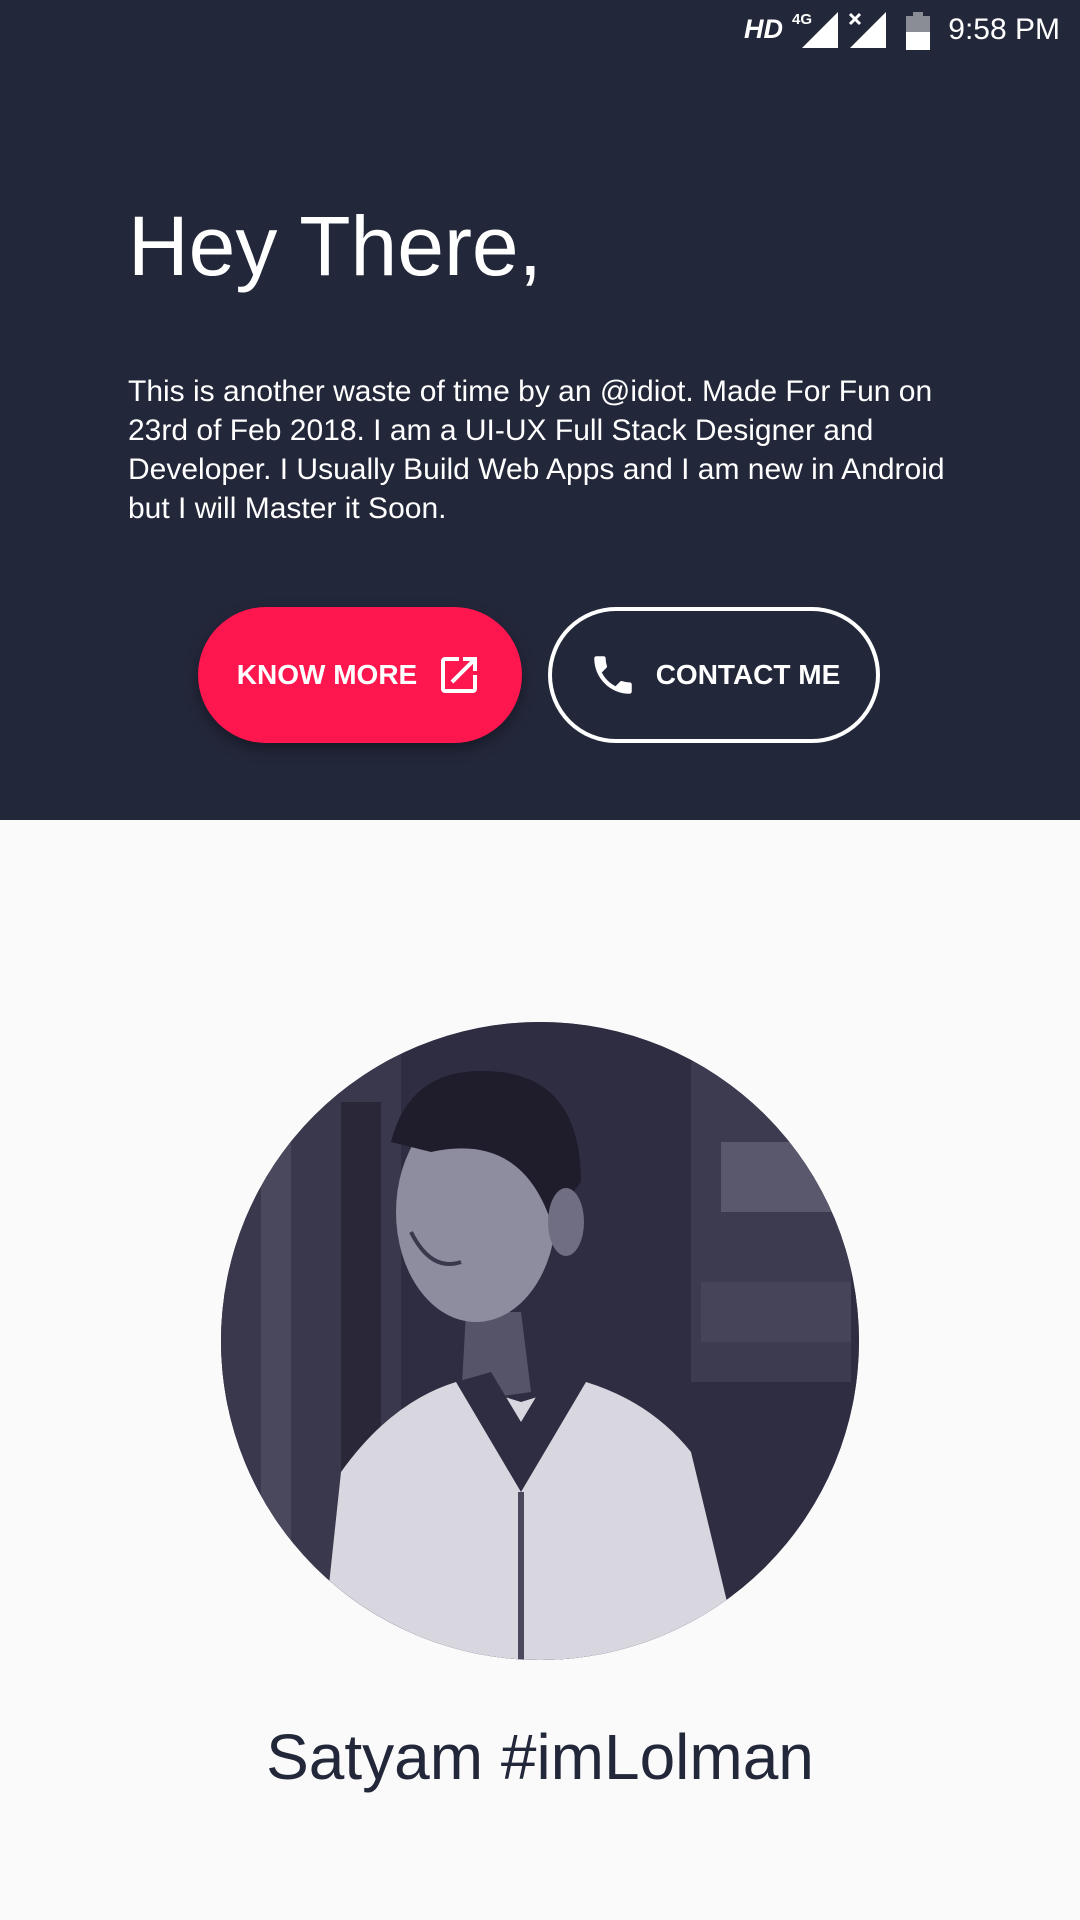  I want to click on profile-name: Satyam #imLolman, so click(540, 1757).